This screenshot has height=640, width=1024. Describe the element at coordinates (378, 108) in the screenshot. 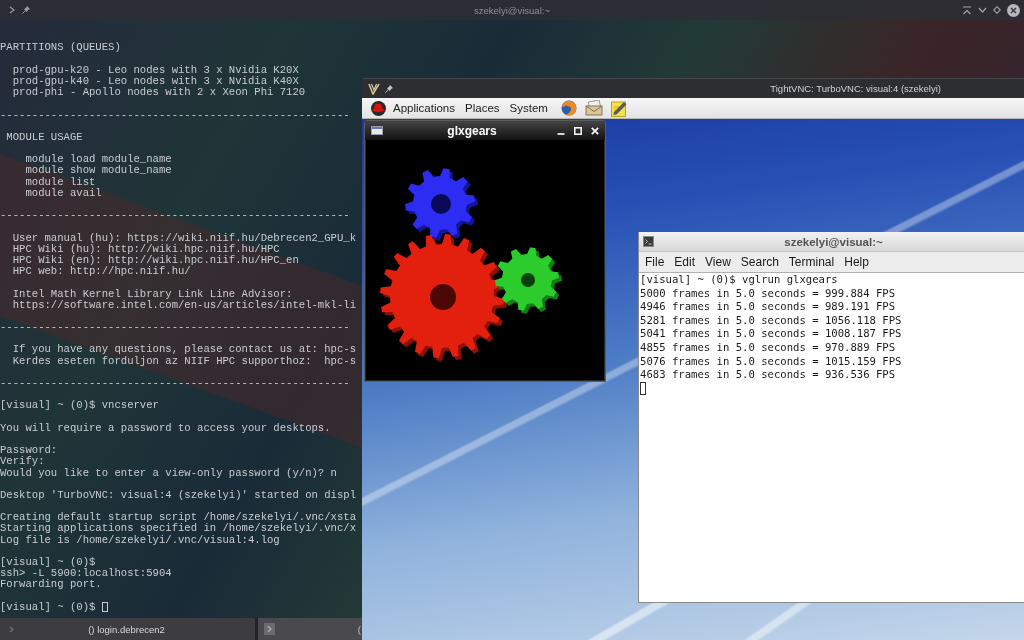

I see `hat-icon` at that location.